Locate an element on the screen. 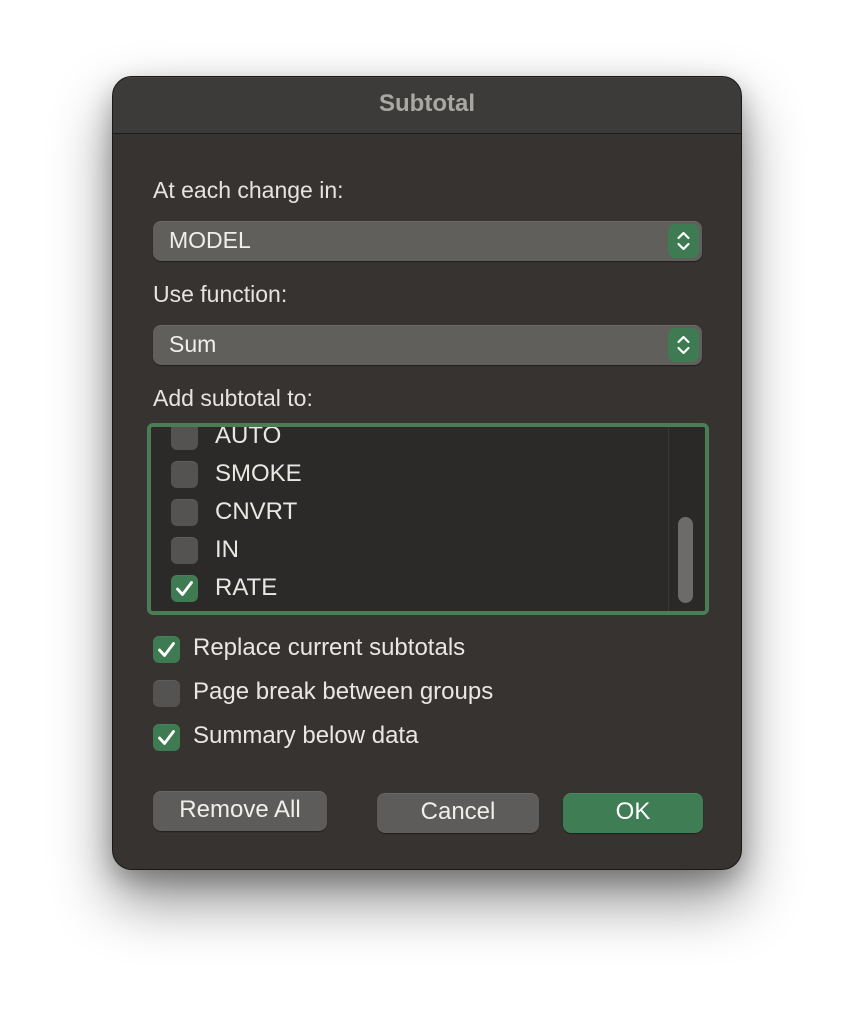 This screenshot has width=854, height=1018. list-item-cnvrt: CNVRT is located at coordinates (411, 513).